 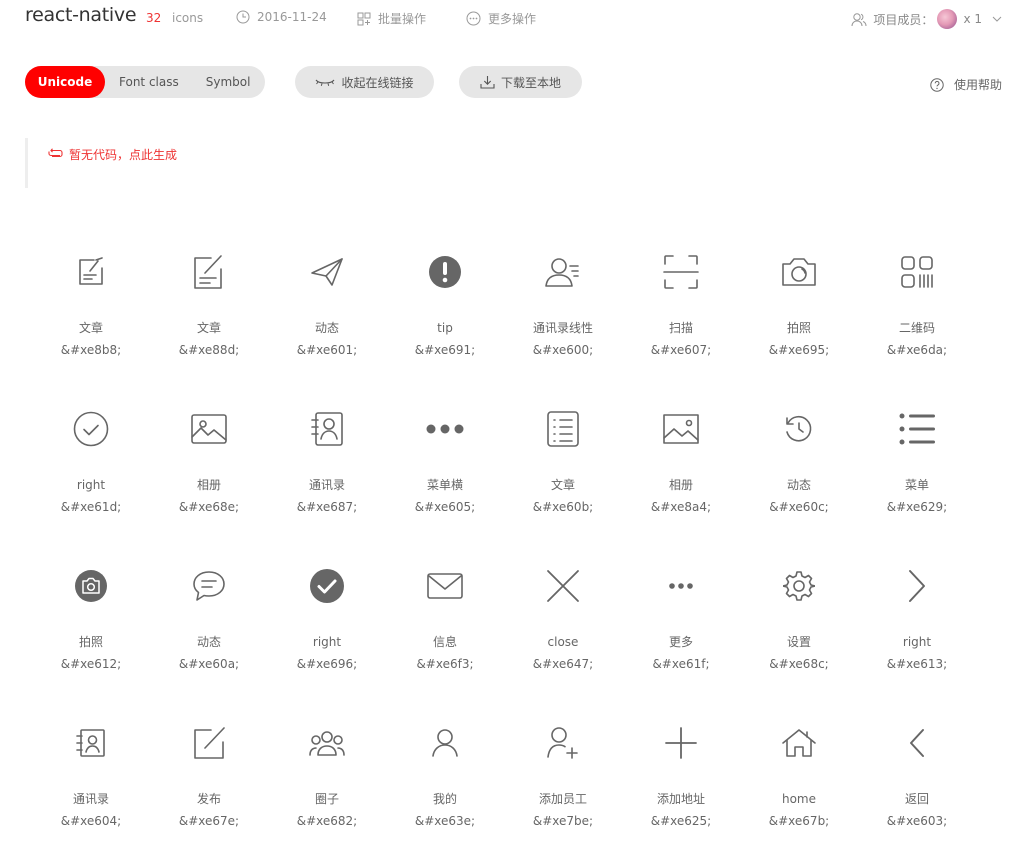 What do you see at coordinates (530, 82) in the screenshot?
I see `download-label: 下载至本地` at bounding box center [530, 82].